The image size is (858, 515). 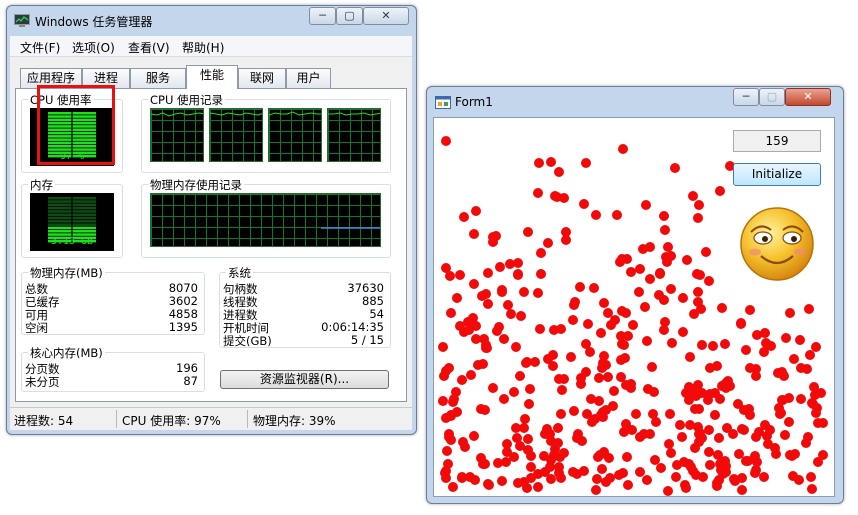 I want to click on minimize-button: ─, so click(x=322, y=16).